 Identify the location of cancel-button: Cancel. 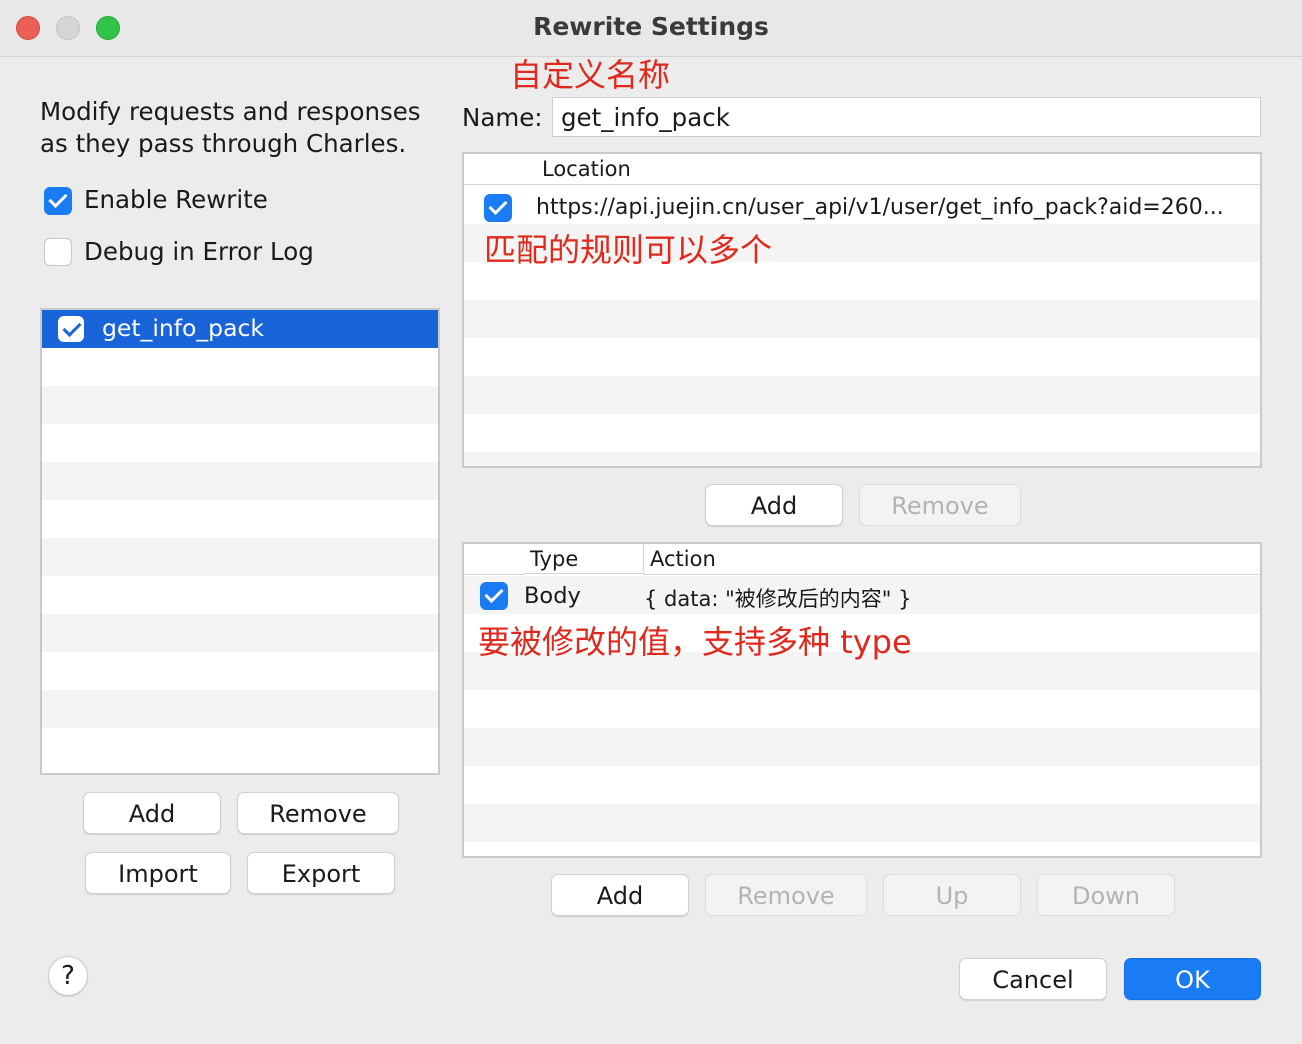
(1033, 979).